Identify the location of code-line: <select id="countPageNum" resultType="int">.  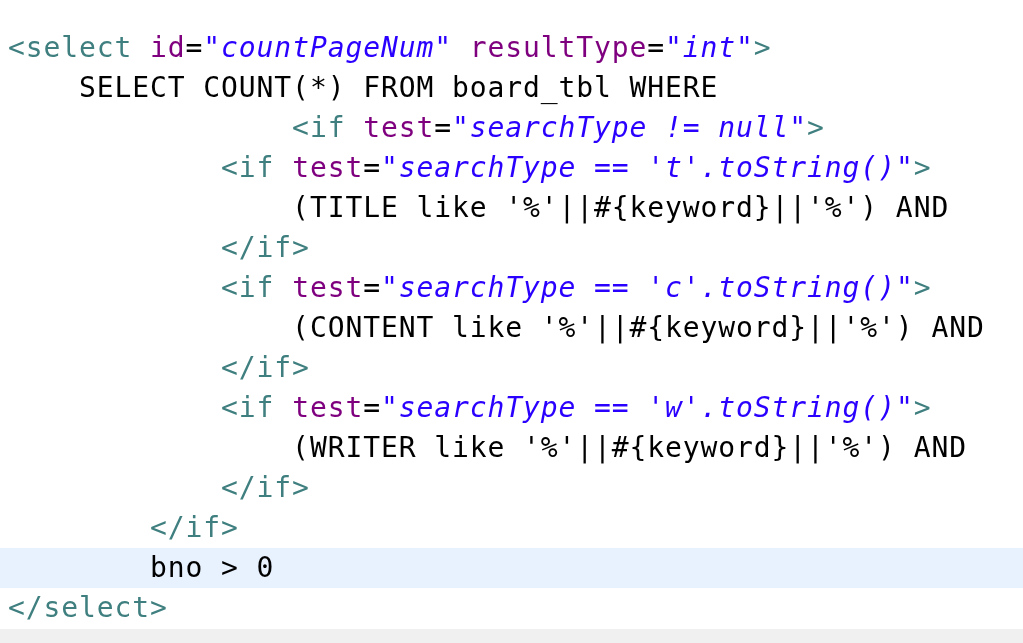
(390, 48).